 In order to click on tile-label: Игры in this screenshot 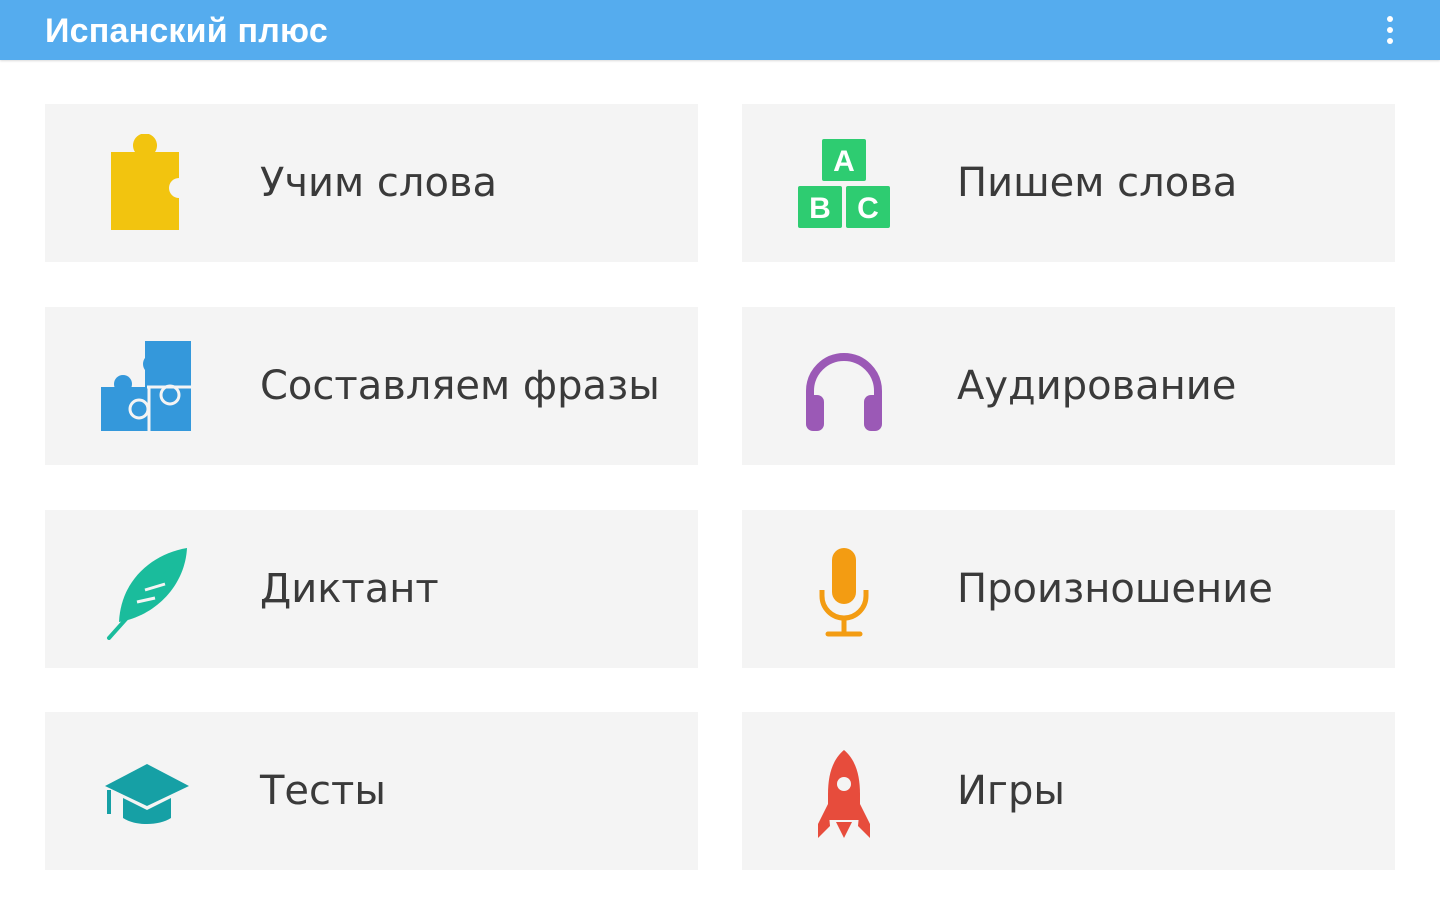, I will do `click(1011, 791)`.